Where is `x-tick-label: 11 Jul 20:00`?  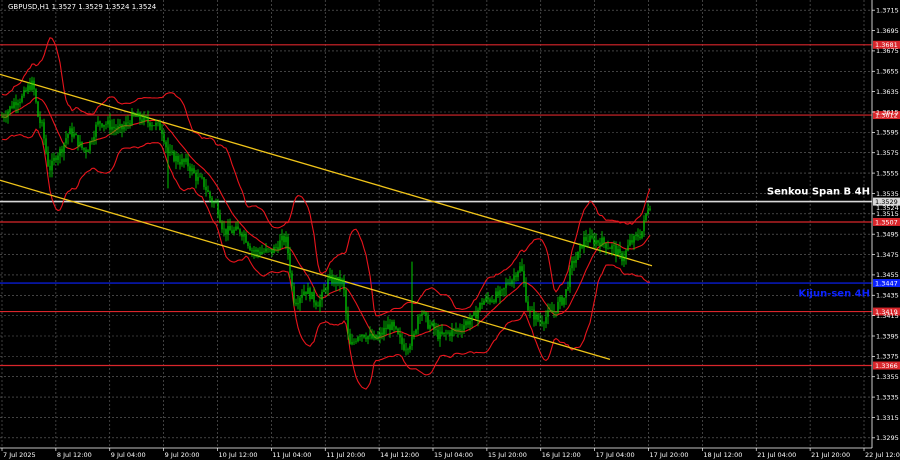 x-tick-label: 11 Jul 20:00 is located at coordinates (345, 455).